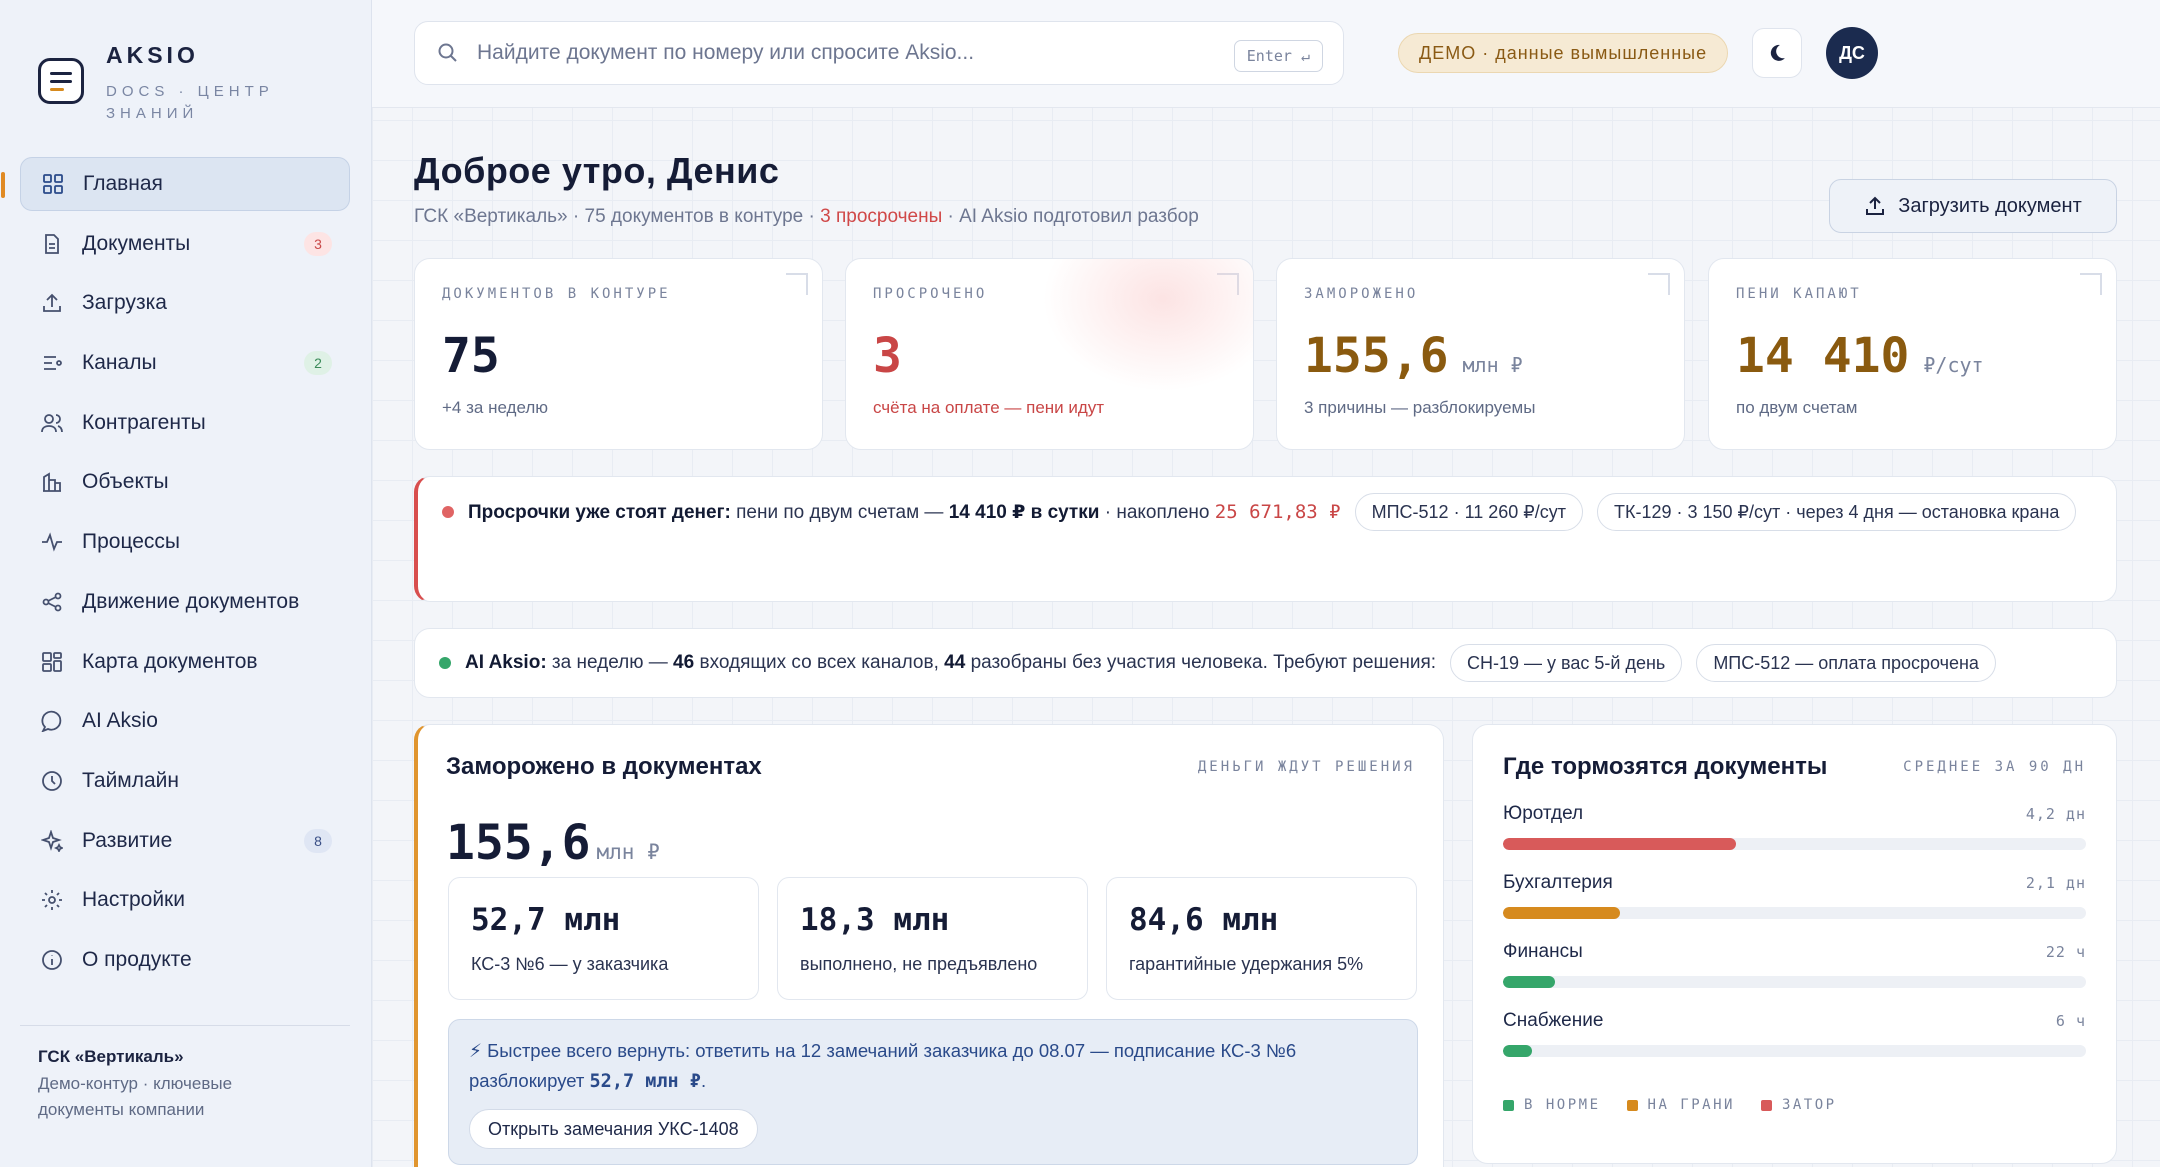  I want to click on decision-chip: СН-19 — у вас 5-й день, so click(1566, 663).